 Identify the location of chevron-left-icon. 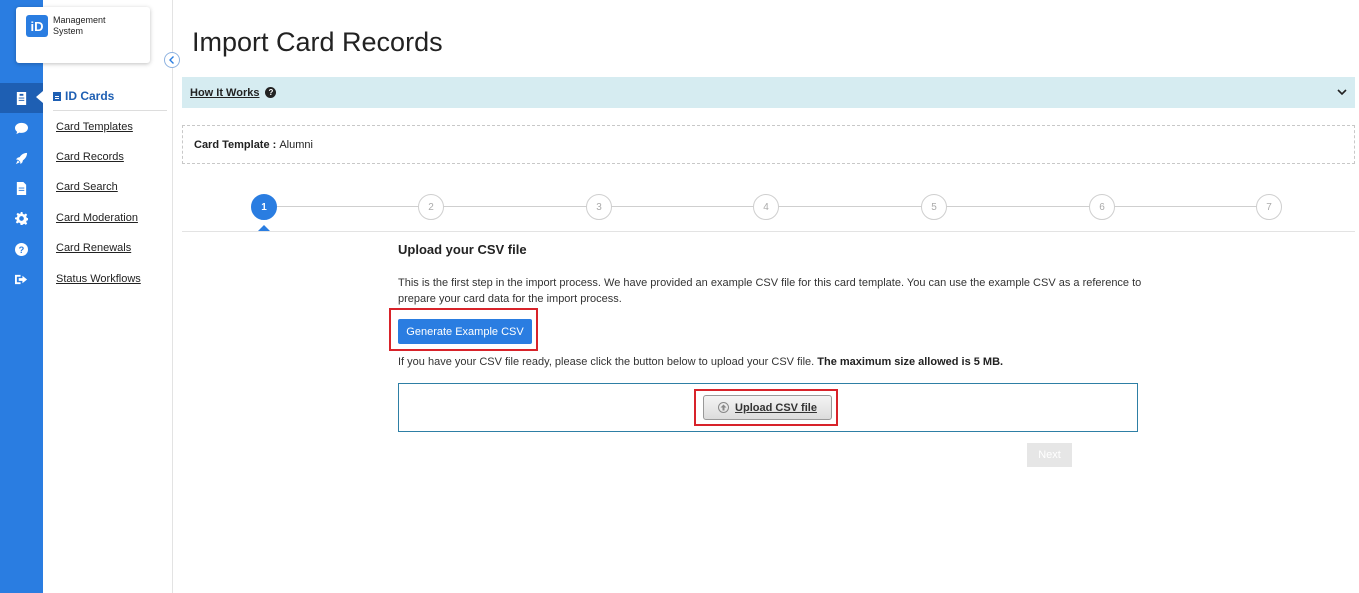
(171, 60).